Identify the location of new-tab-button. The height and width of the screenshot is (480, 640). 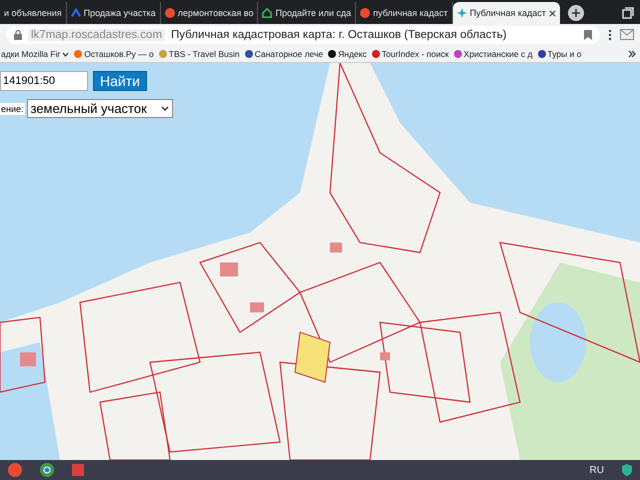
(576, 13).